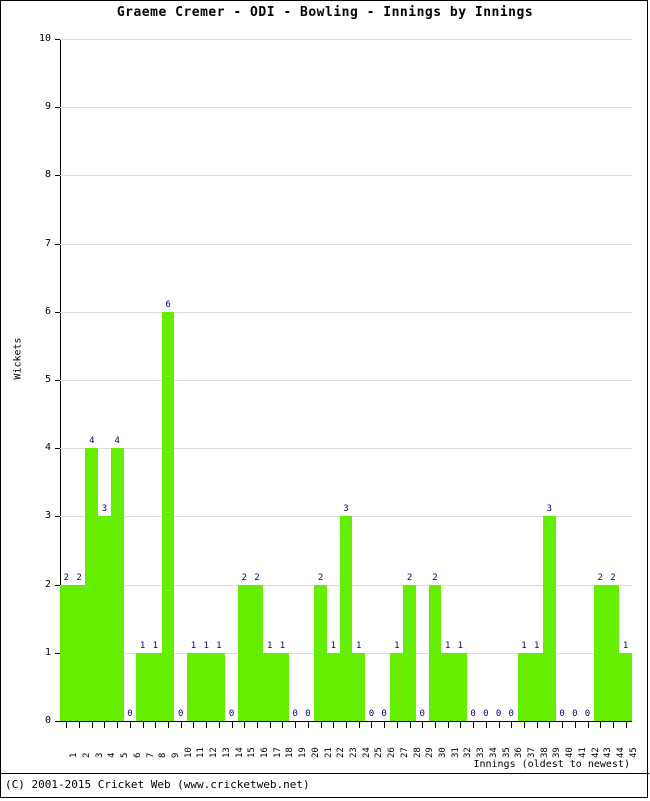 The width and height of the screenshot is (650, 801). I want to click on x-tick-label: 7, so click(150, 755).